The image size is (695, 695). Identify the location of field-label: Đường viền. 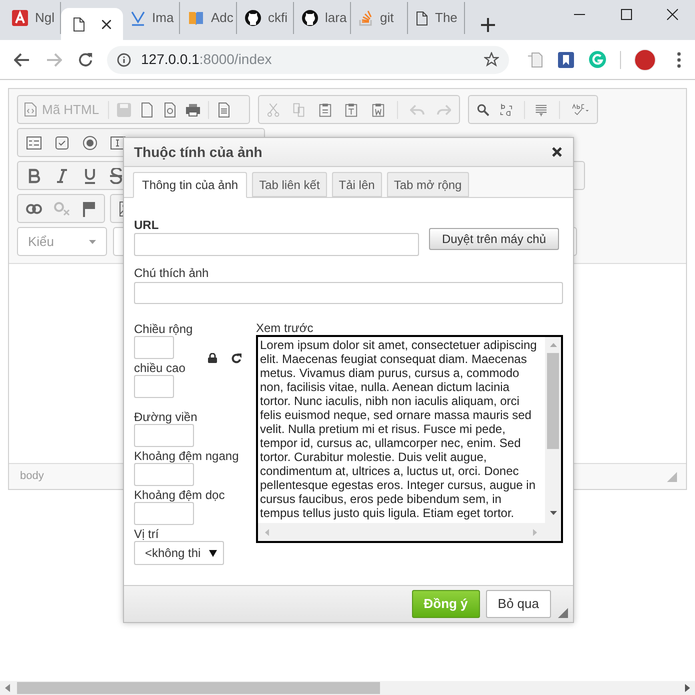
(166, 417).